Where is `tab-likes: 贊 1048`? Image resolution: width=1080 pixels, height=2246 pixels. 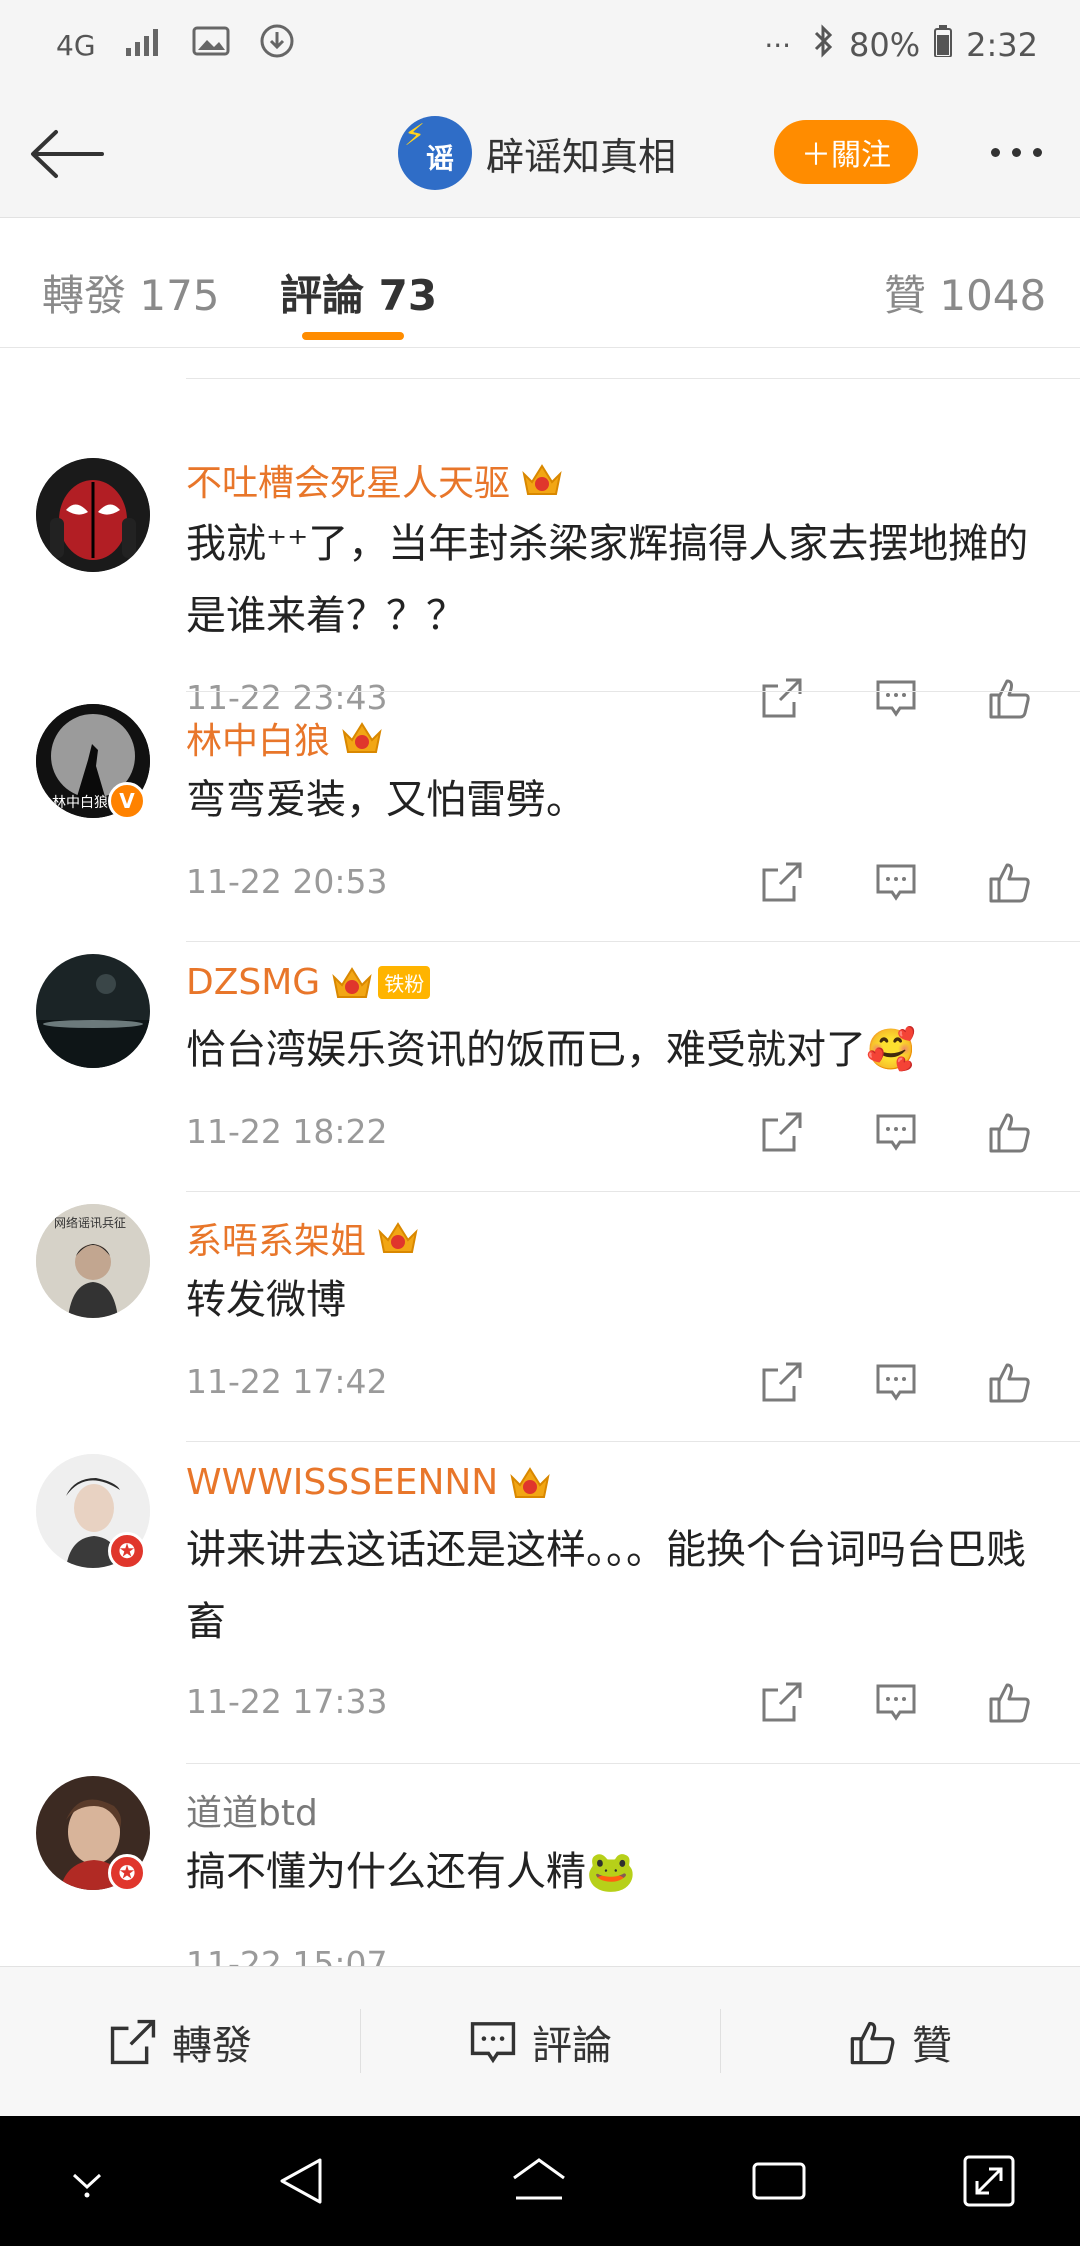 tab-likes: 贊 1048 is located at coordinates (965, 292).